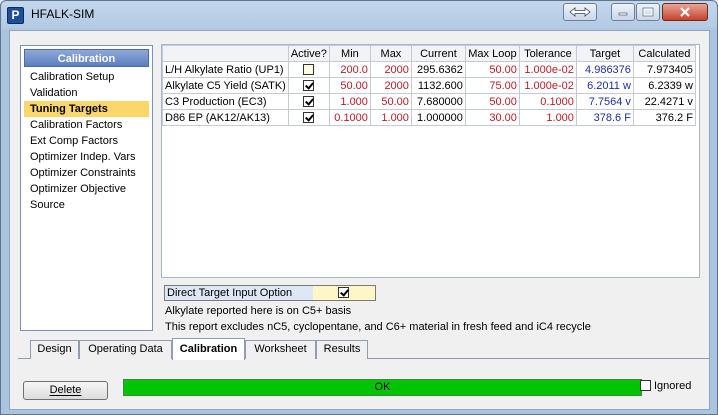 The height and width of the screenshot is (415, 718). I want to click on direct-target-input-option: Direct Target Input Option, so click(270, 293).